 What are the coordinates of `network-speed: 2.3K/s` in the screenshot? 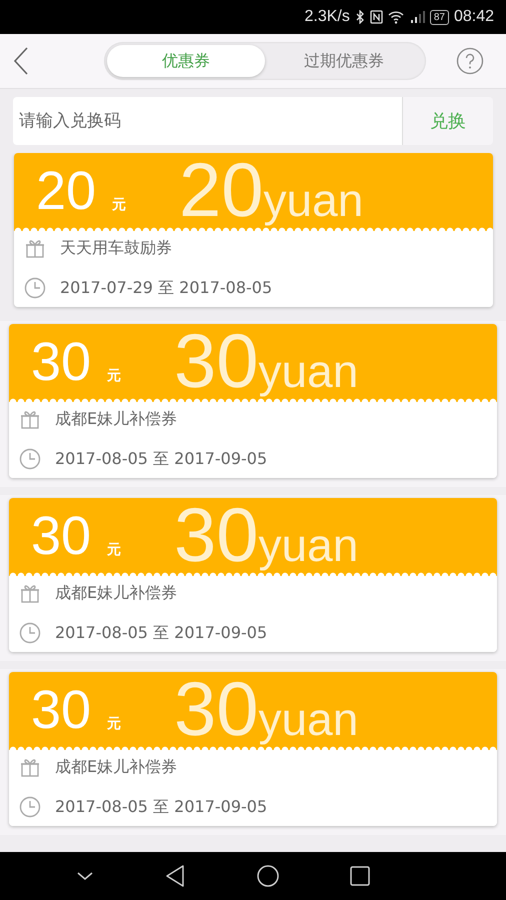 It's located at (327, 17).